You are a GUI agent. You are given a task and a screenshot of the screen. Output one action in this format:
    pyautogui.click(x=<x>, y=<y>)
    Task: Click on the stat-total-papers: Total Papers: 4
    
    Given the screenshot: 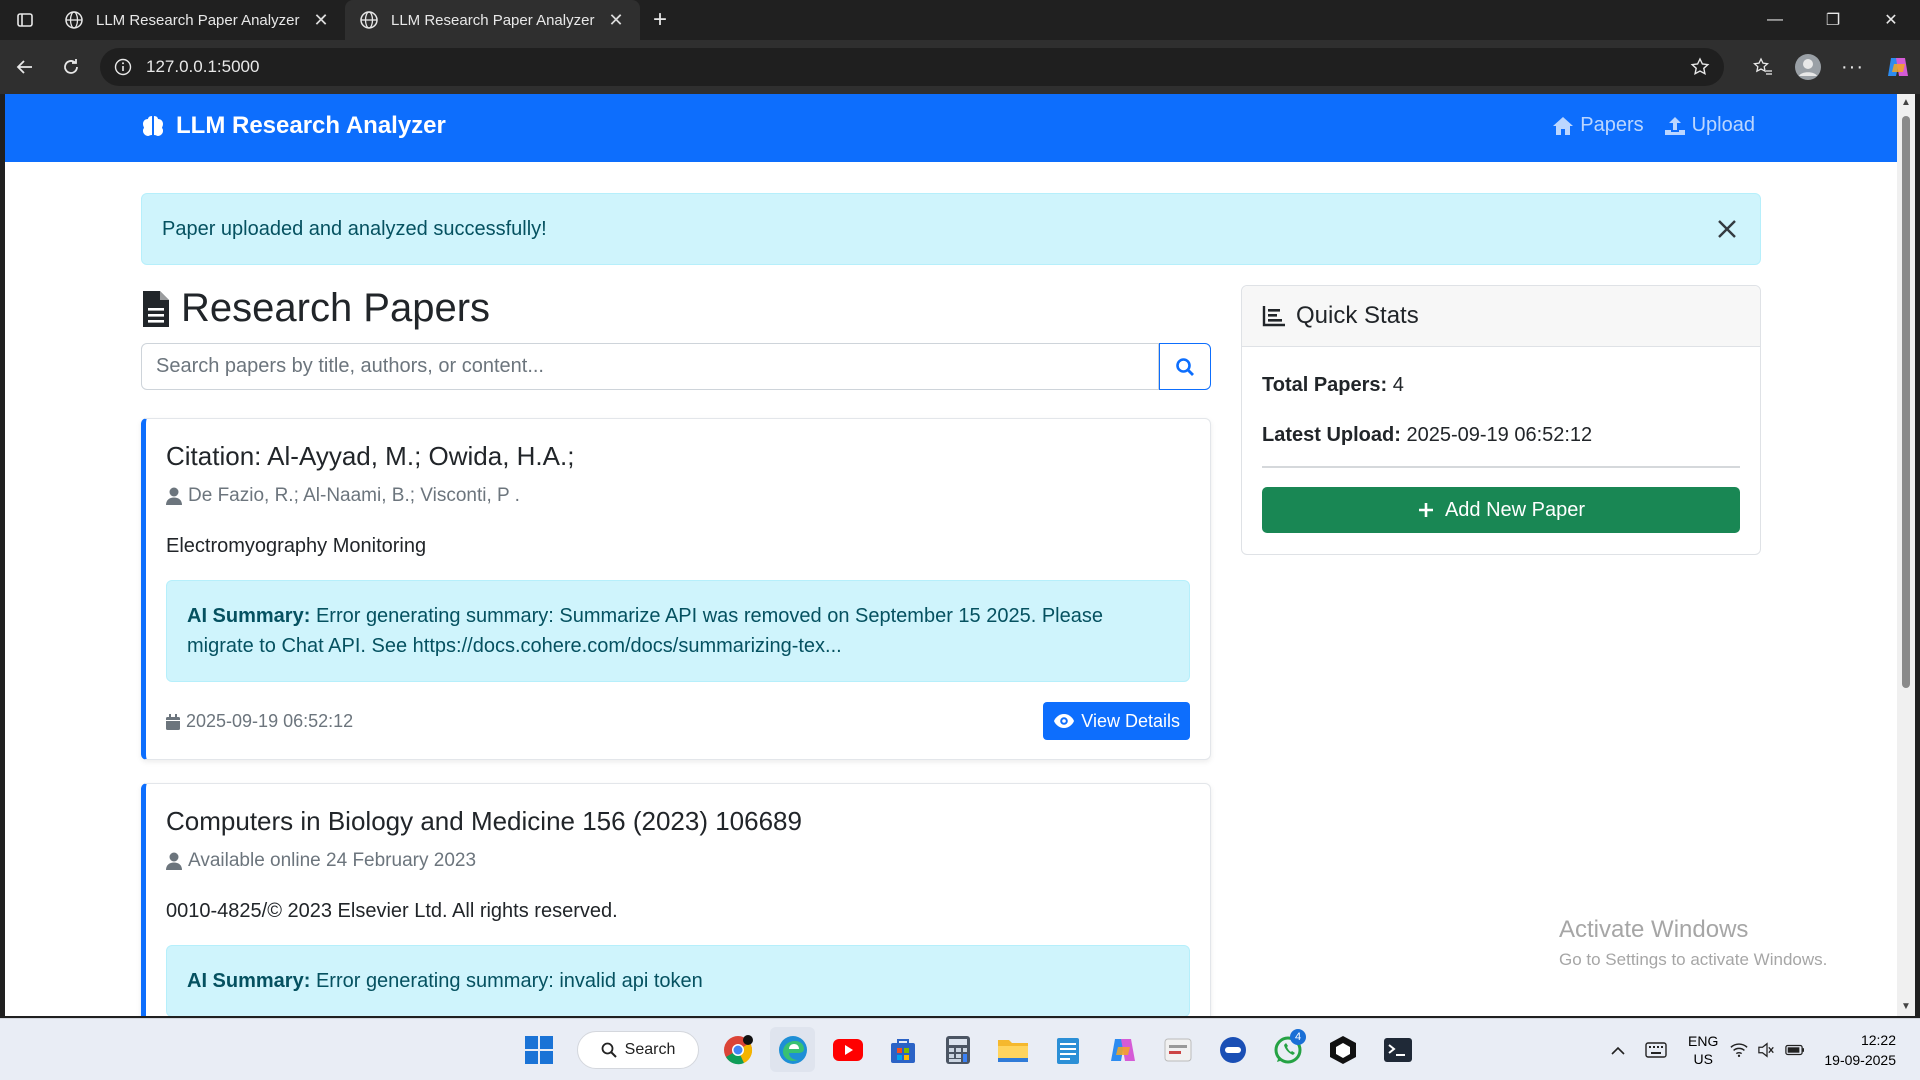 What is the action you would take?
    pyautogui.click(x=1333, y=385)
    